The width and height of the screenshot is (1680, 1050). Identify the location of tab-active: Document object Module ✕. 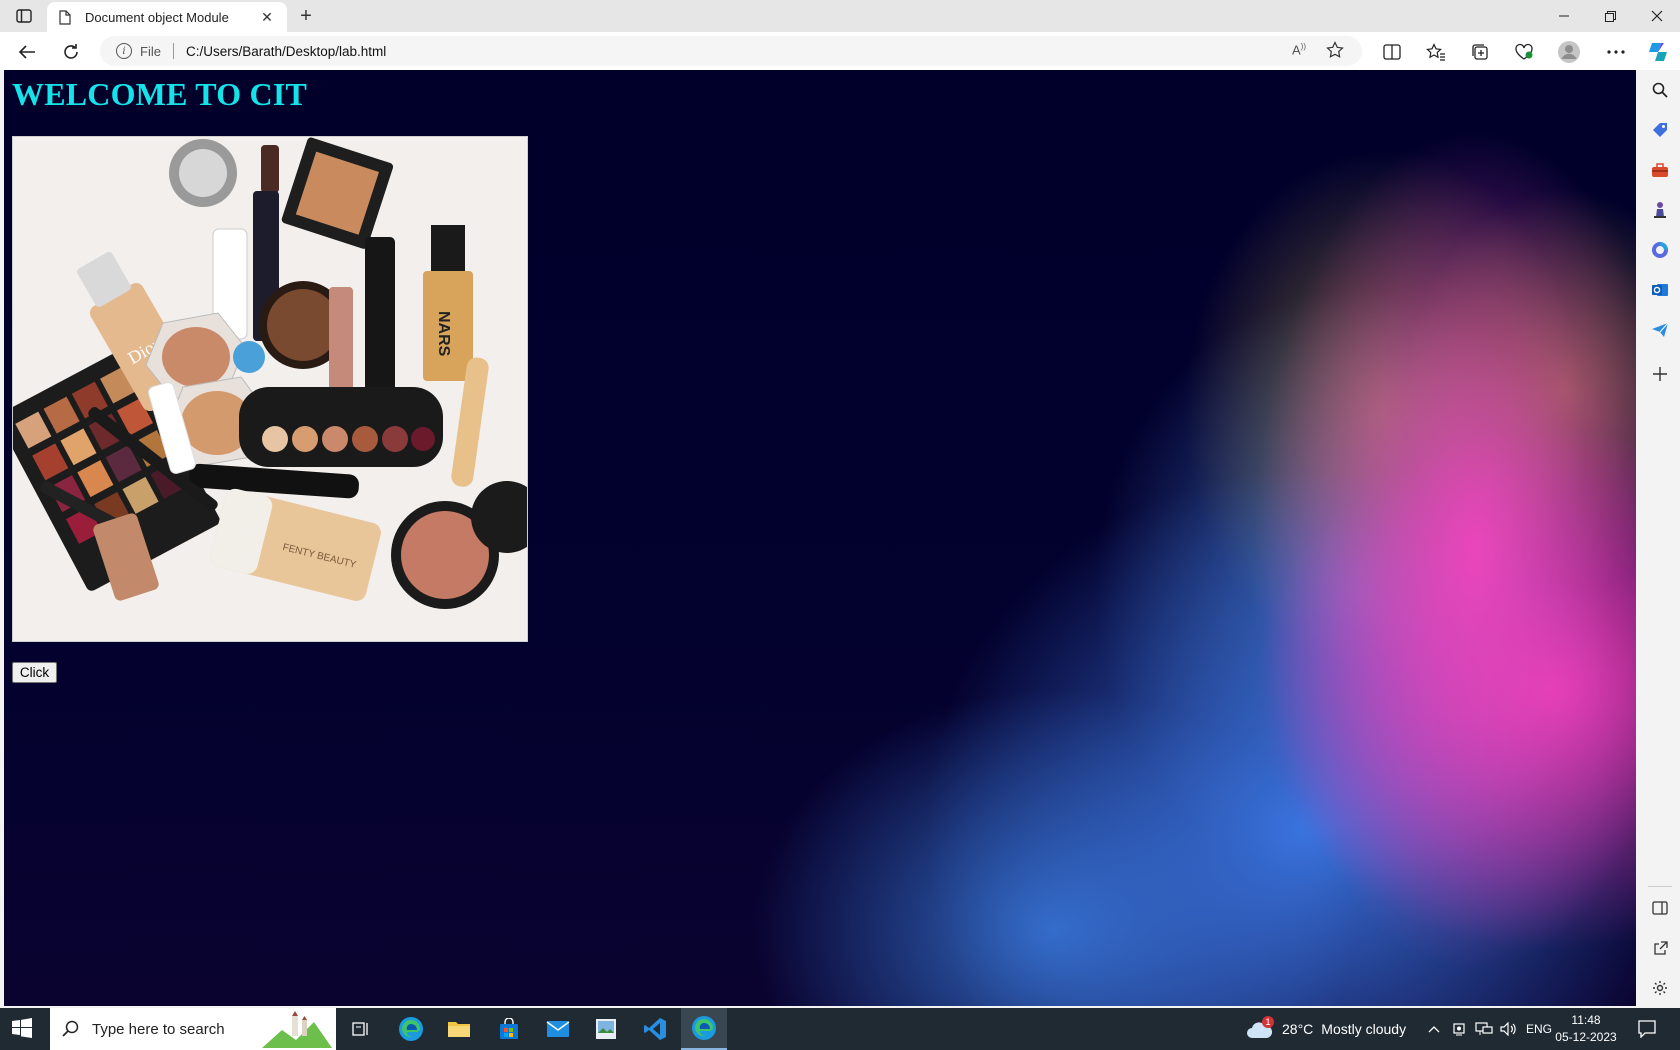
(167, 17).